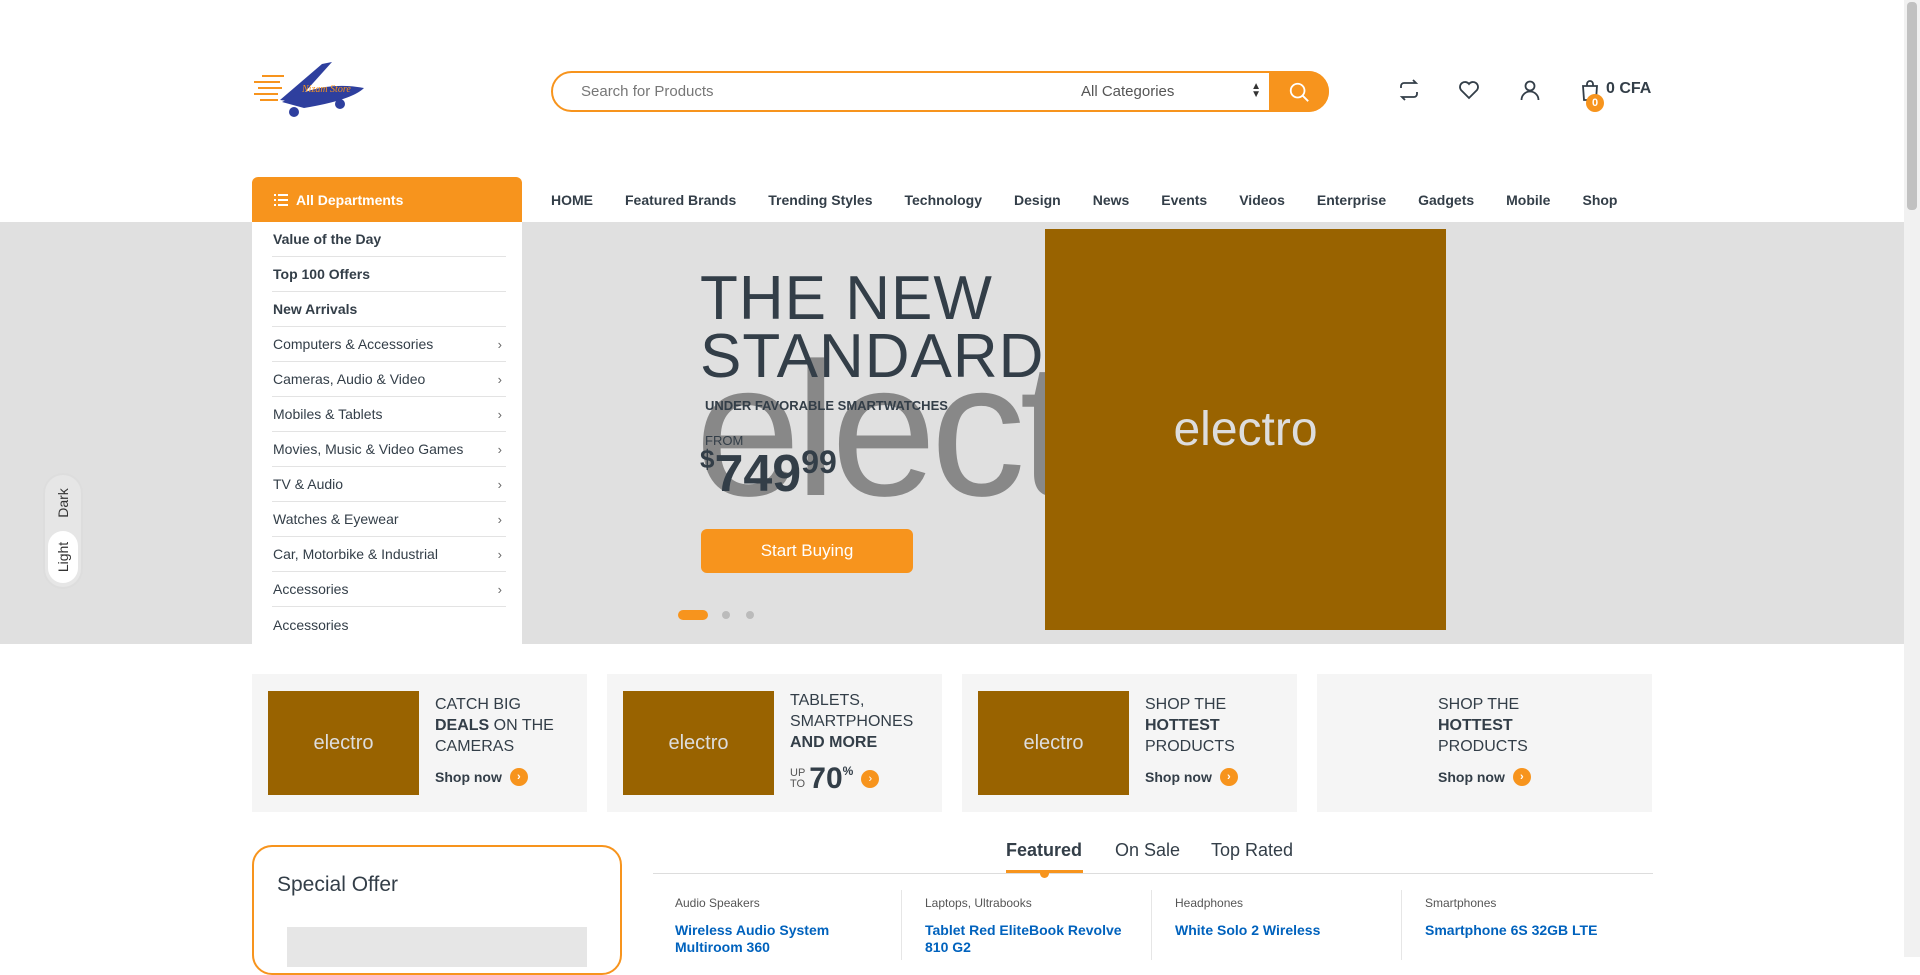 The height and width of the screenshot is (975, 1920). Describe the element at coordinates (281, 199) in the screenshot. I see `list-icon` at that location.